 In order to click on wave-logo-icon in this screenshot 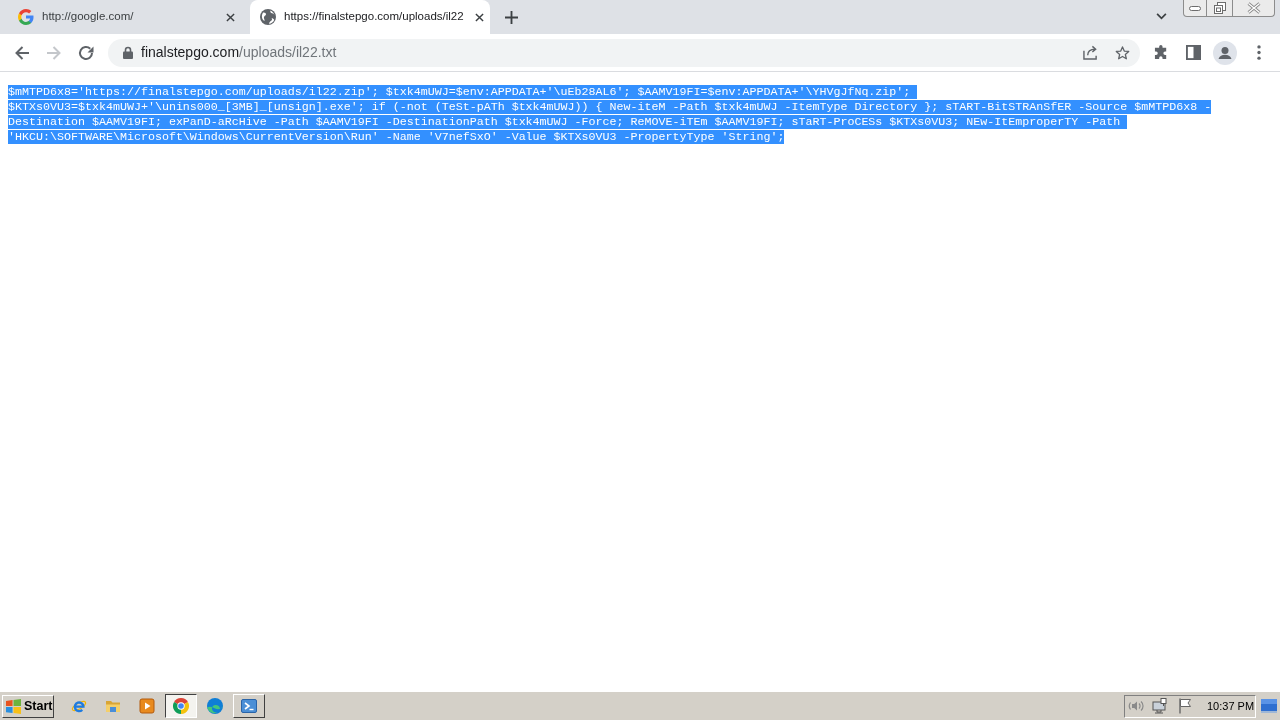, I will do `click(215, 706)`.